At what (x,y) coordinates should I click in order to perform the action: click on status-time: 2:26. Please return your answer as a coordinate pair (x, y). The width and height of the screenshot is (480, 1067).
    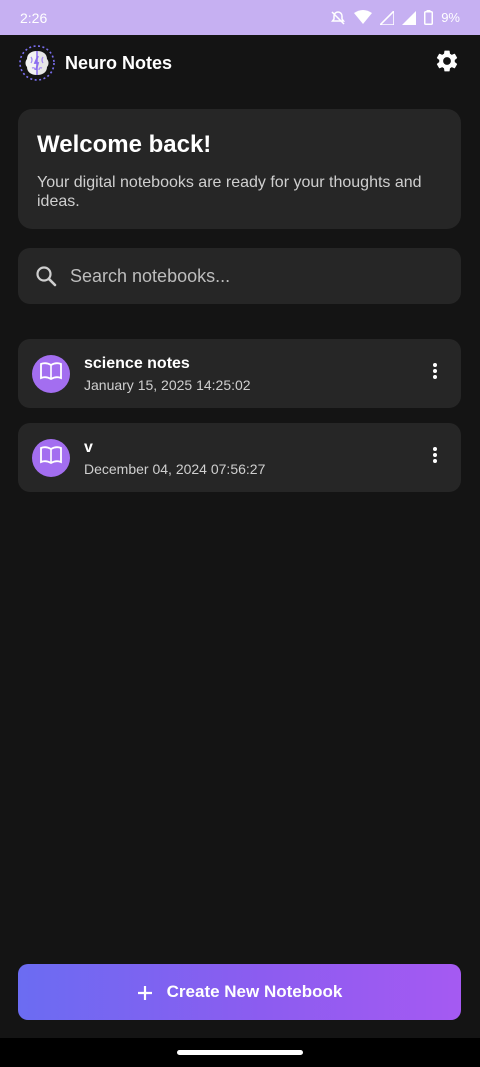
    Looking at the image, I should click on (34, 17).